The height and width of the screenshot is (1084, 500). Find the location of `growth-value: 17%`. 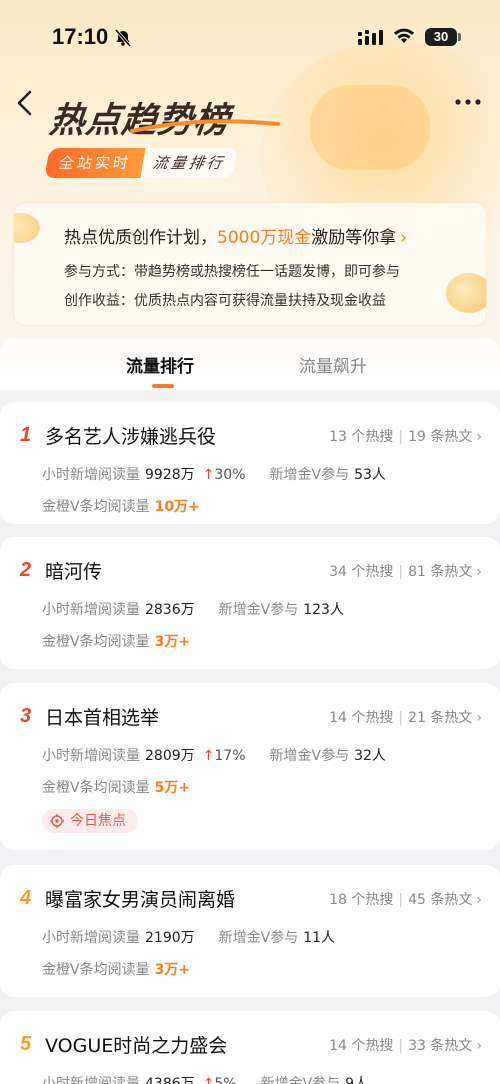

growth-value: 17% is located at coordinates (230, 756).